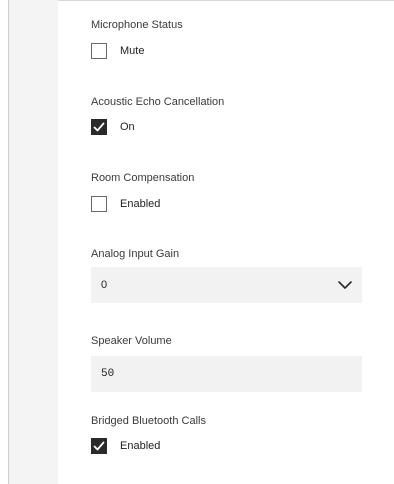  Describe the element at coordinates (140, 446) in the screenshot. I see `bridged-bluetooth-calls-option-label: Enabled` at that location.